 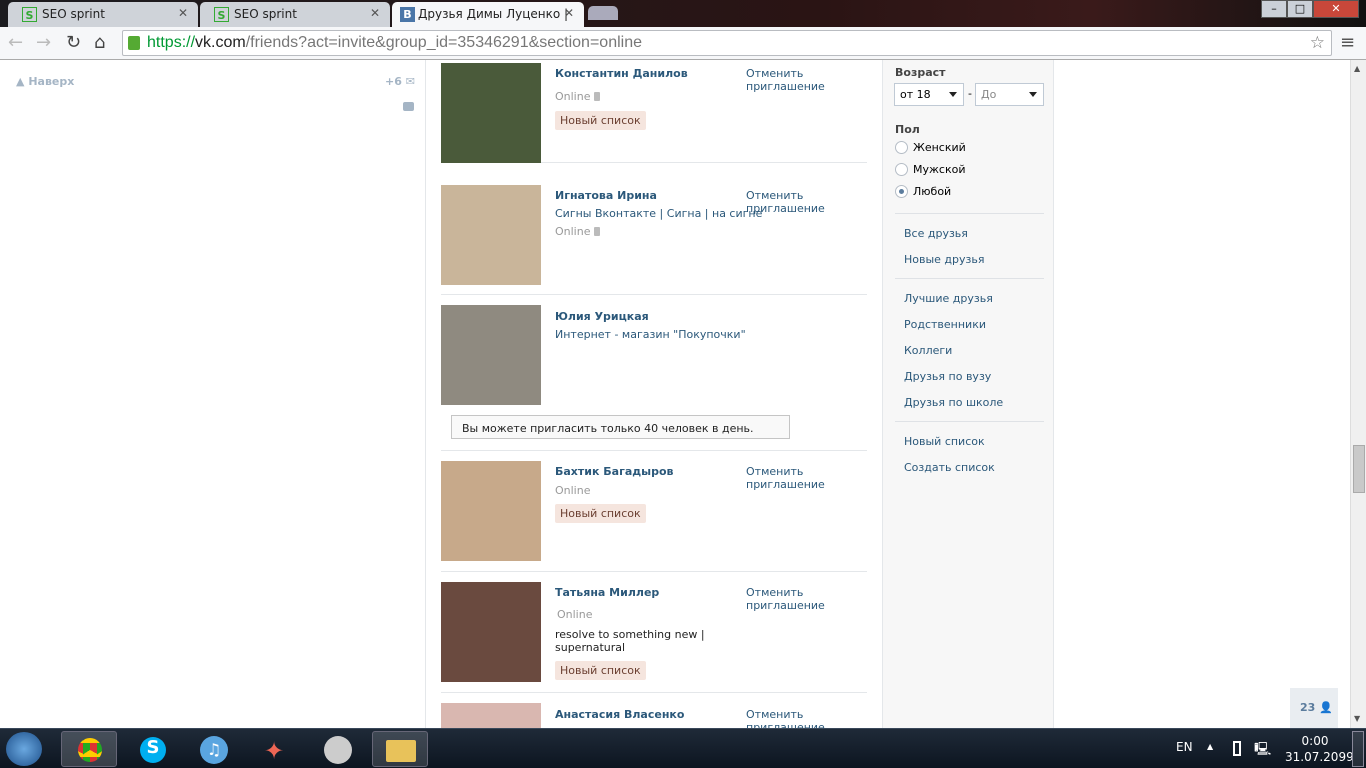 I want to click on mobile-icon, so click(x=597, y=231).